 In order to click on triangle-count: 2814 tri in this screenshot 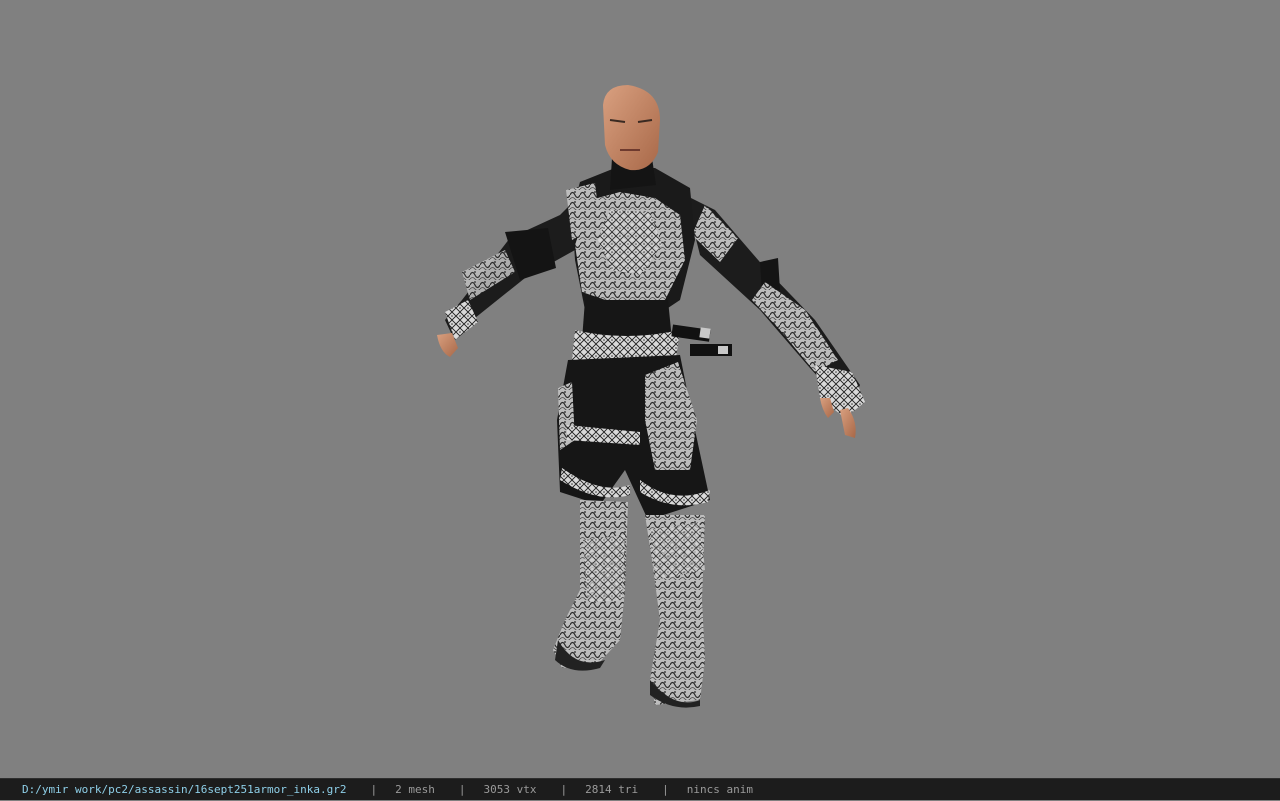, I will do `click(612, 789)`.